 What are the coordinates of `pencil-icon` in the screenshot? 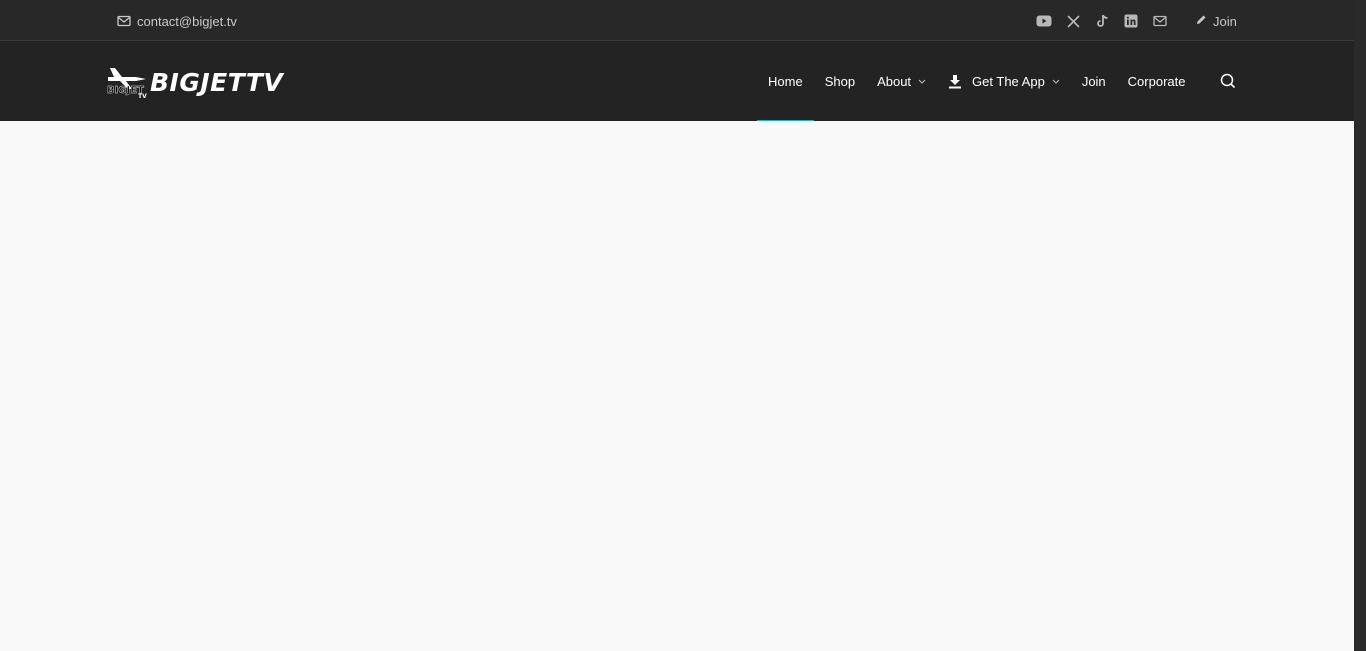 It's located at (1201, 21).